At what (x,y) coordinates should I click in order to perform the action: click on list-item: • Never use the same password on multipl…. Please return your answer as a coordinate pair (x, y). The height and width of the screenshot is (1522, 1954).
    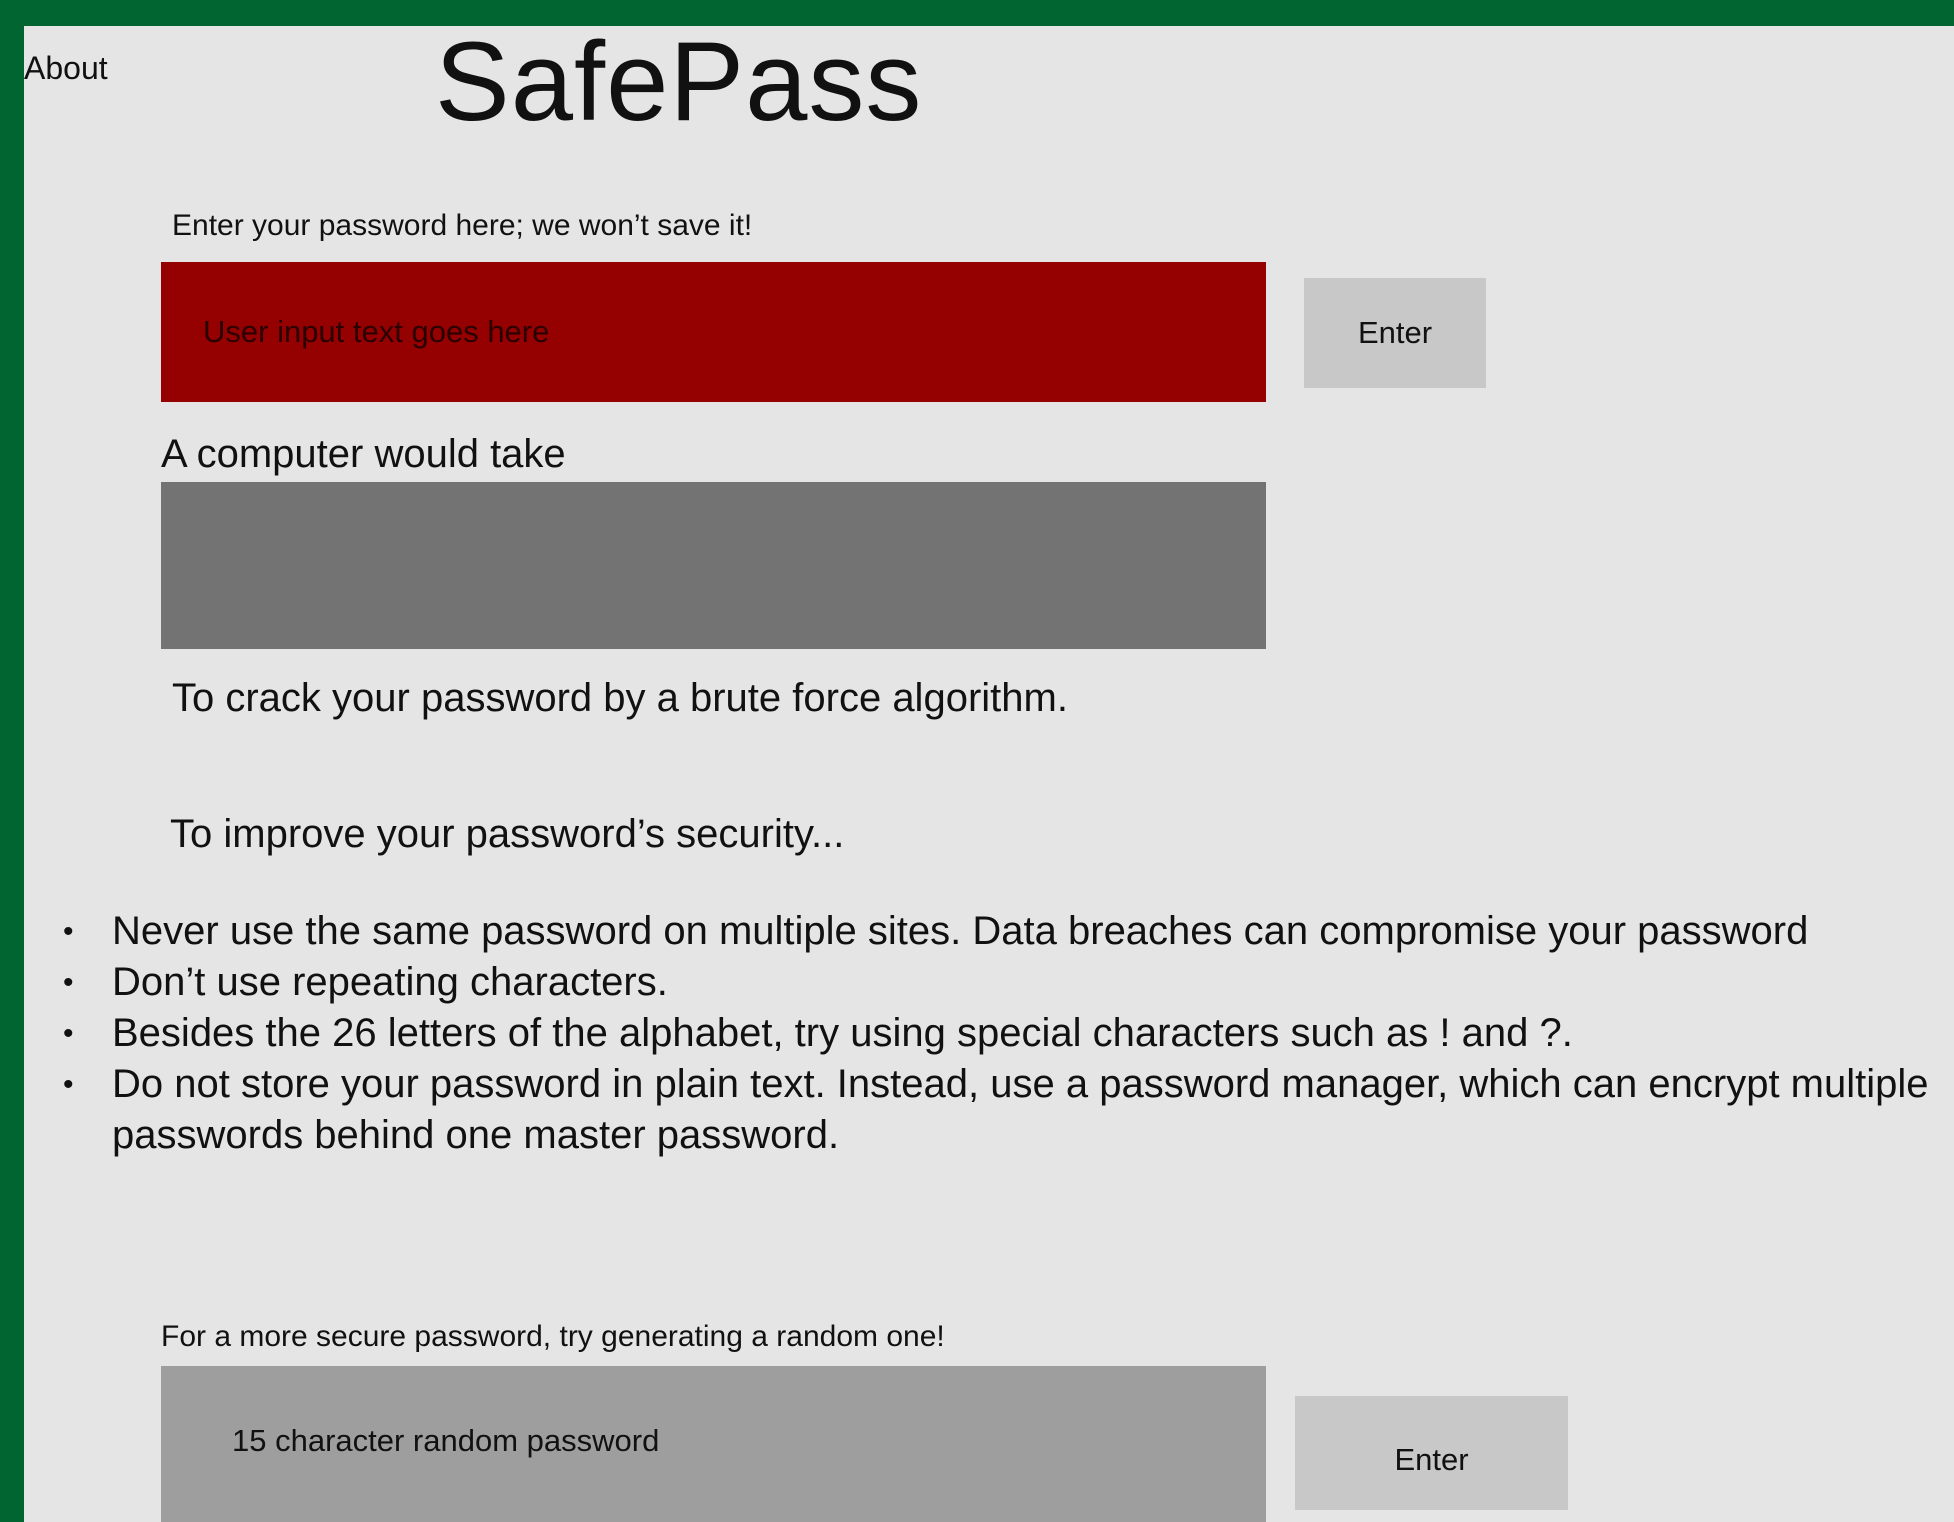
    Looking at the image, I should click on (1008, 931).